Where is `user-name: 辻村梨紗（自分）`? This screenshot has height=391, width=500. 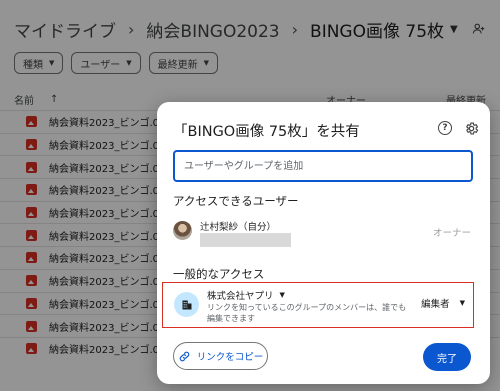
user-name: 辻村梨紗（自分） is located at coordinates (238, 227).